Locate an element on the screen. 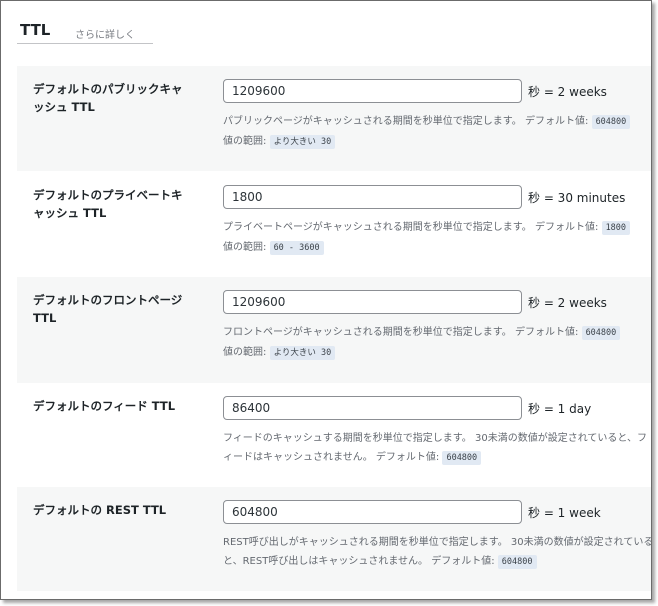 This screenshot has height=606, width=658. range-value: 60 - 3600 is located at coordinates (296, 248).